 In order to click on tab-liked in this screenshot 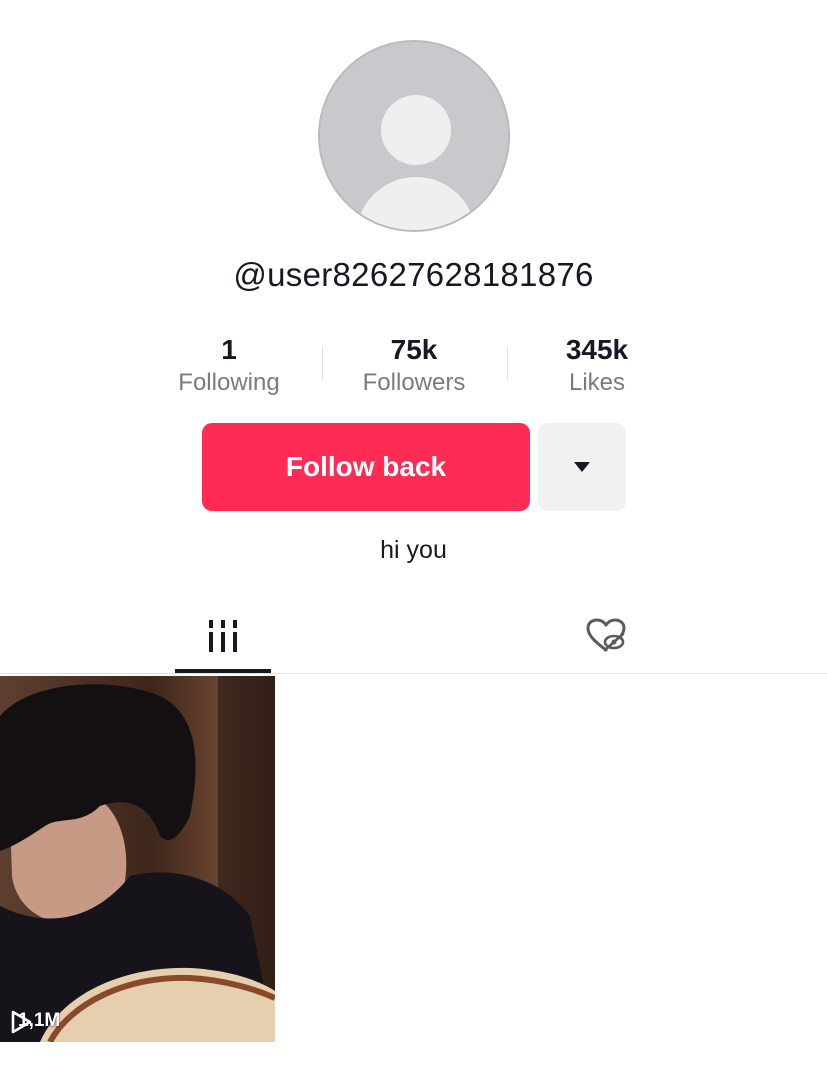, I will do `click(606, 636)`.